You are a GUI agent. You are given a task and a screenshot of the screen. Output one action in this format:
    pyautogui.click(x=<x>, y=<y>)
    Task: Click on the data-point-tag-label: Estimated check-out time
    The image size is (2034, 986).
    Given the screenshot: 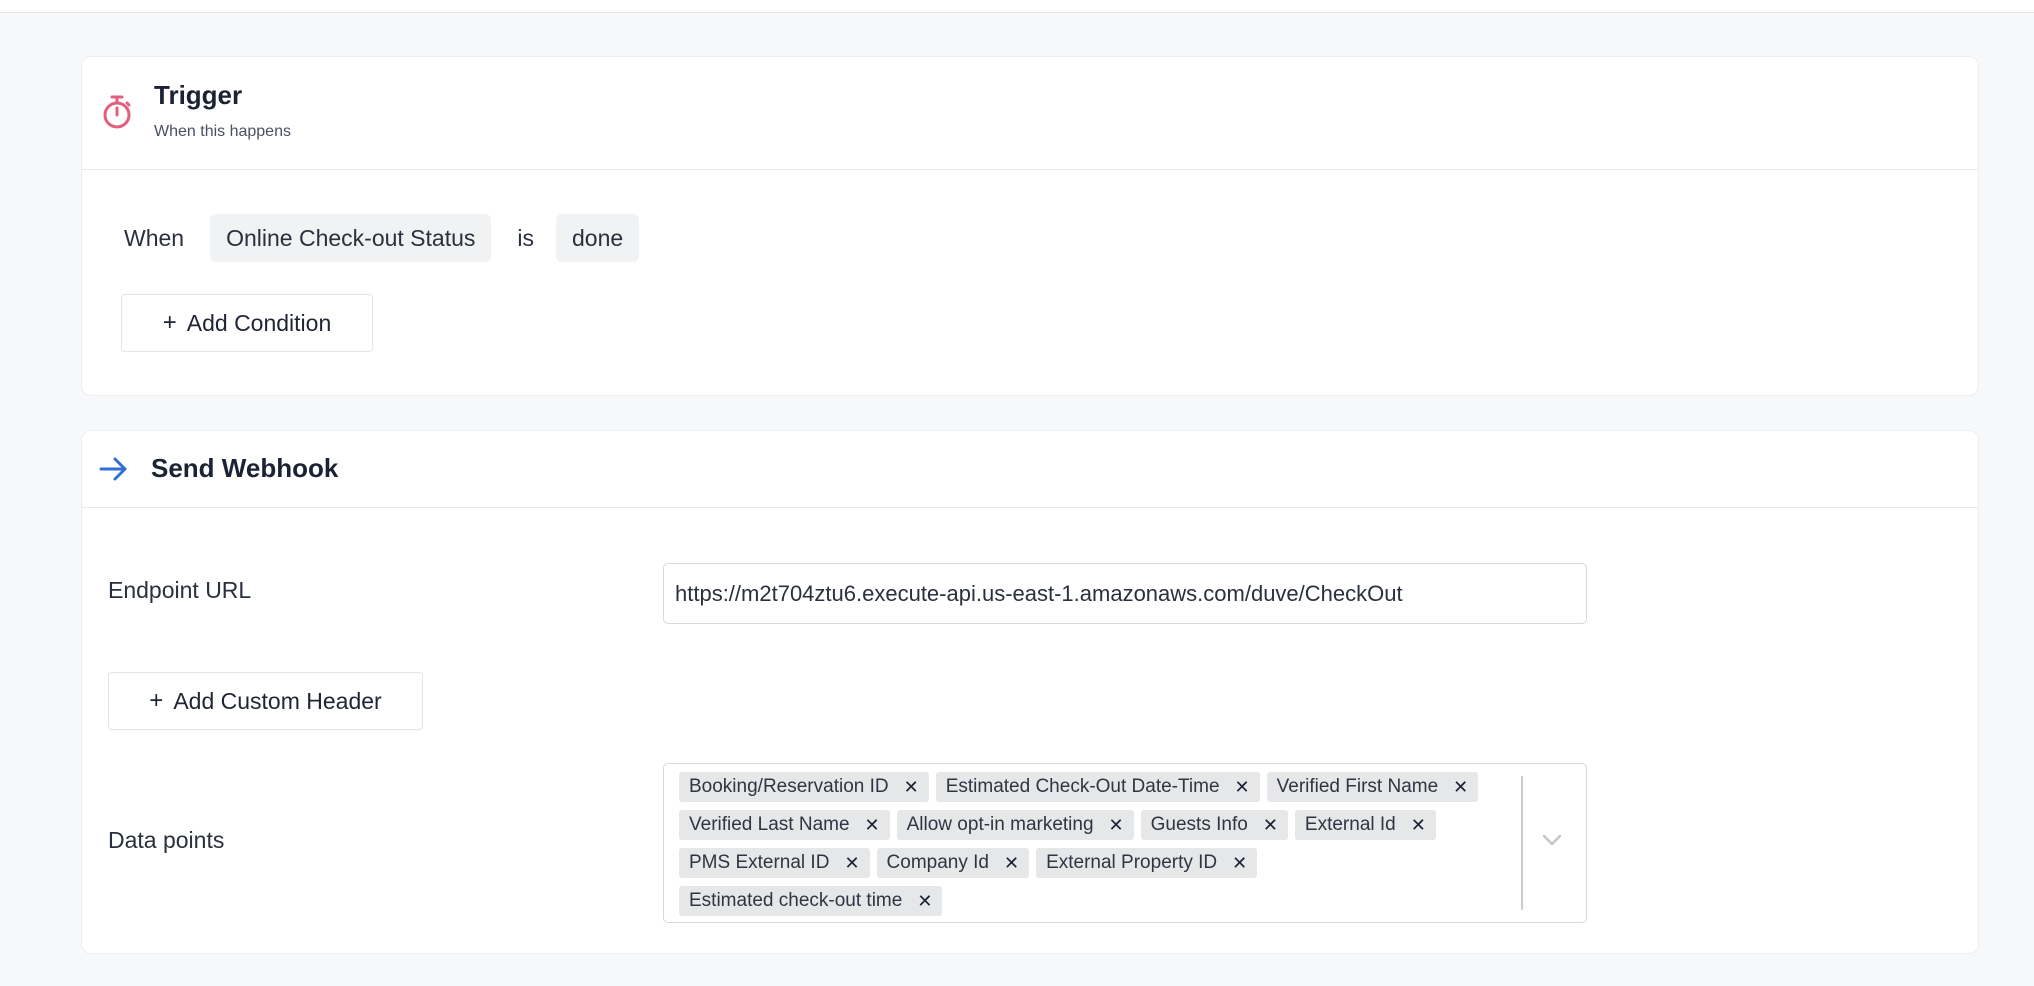 What is the action you would take?
    pyautogui.click(x=796, y=900)
    